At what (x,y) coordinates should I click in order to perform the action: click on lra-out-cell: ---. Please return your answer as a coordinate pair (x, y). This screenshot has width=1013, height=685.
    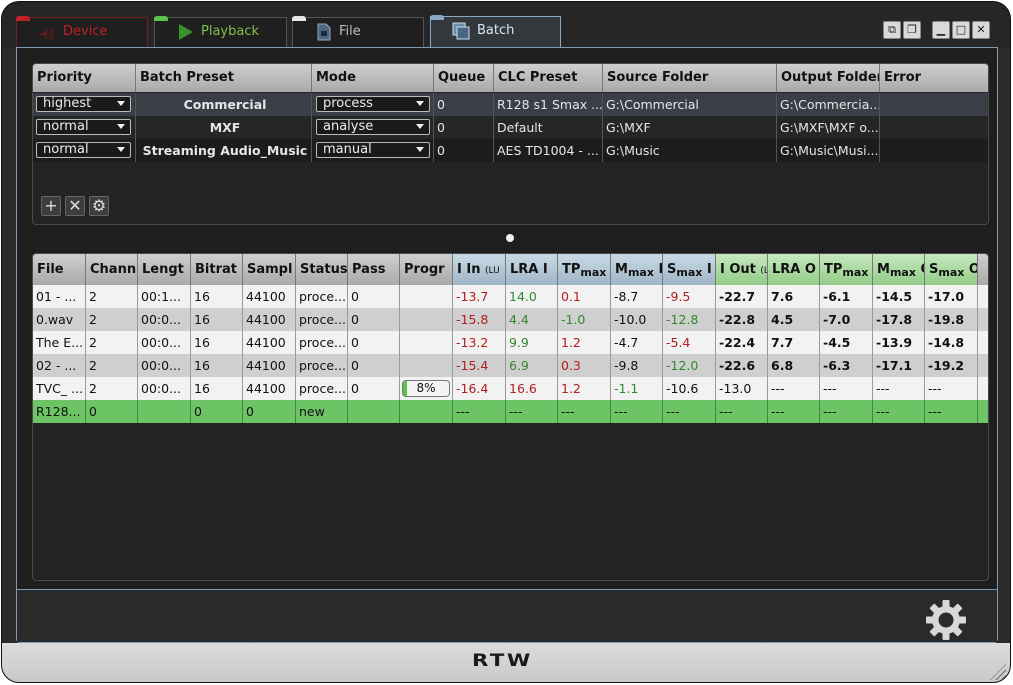
    Looking at the image, I should click on (794, 411).